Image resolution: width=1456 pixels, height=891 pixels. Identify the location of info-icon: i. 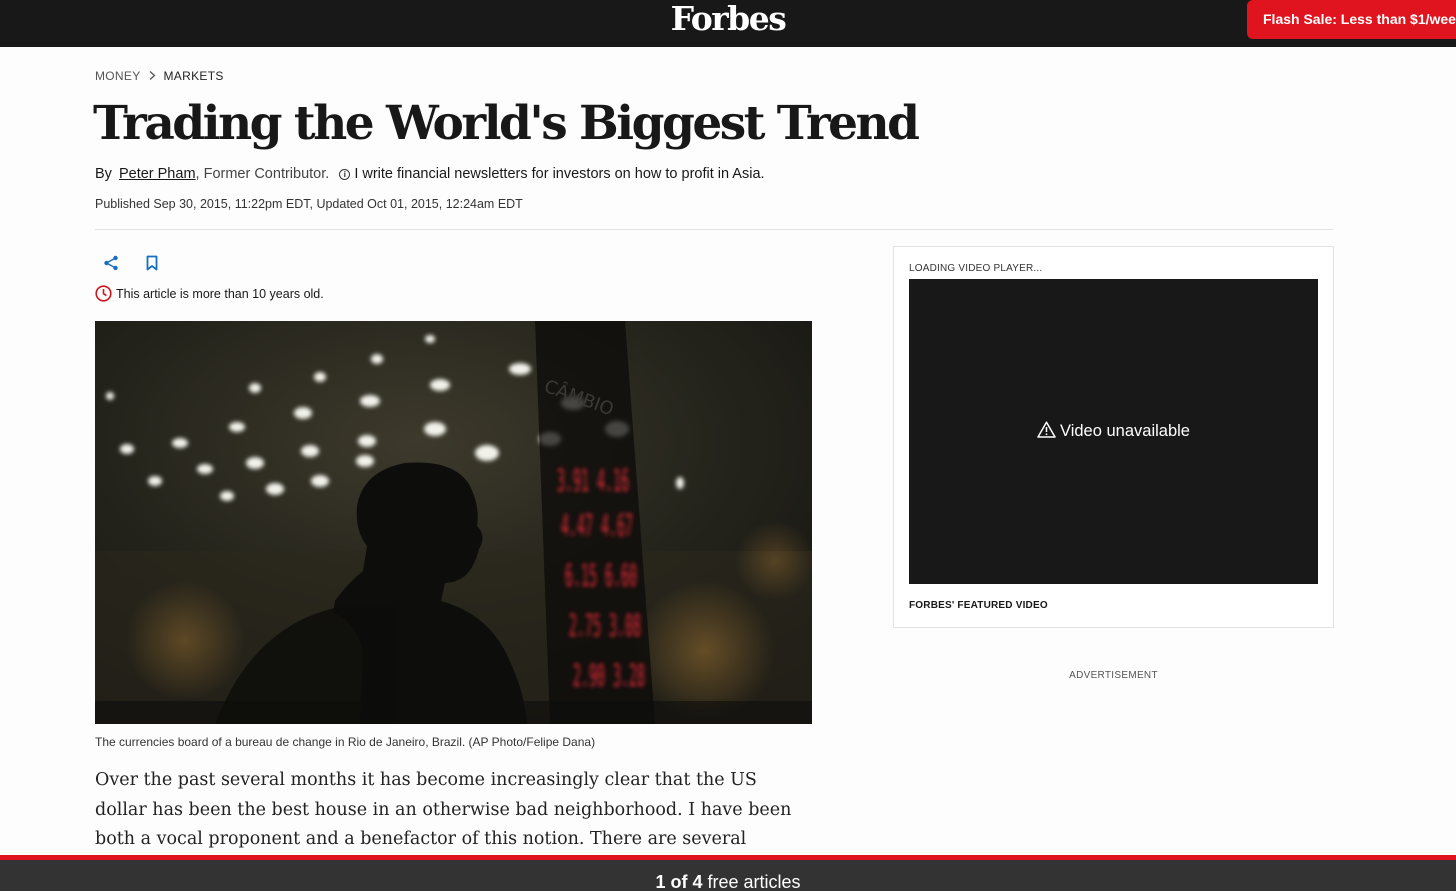
(345, 174).